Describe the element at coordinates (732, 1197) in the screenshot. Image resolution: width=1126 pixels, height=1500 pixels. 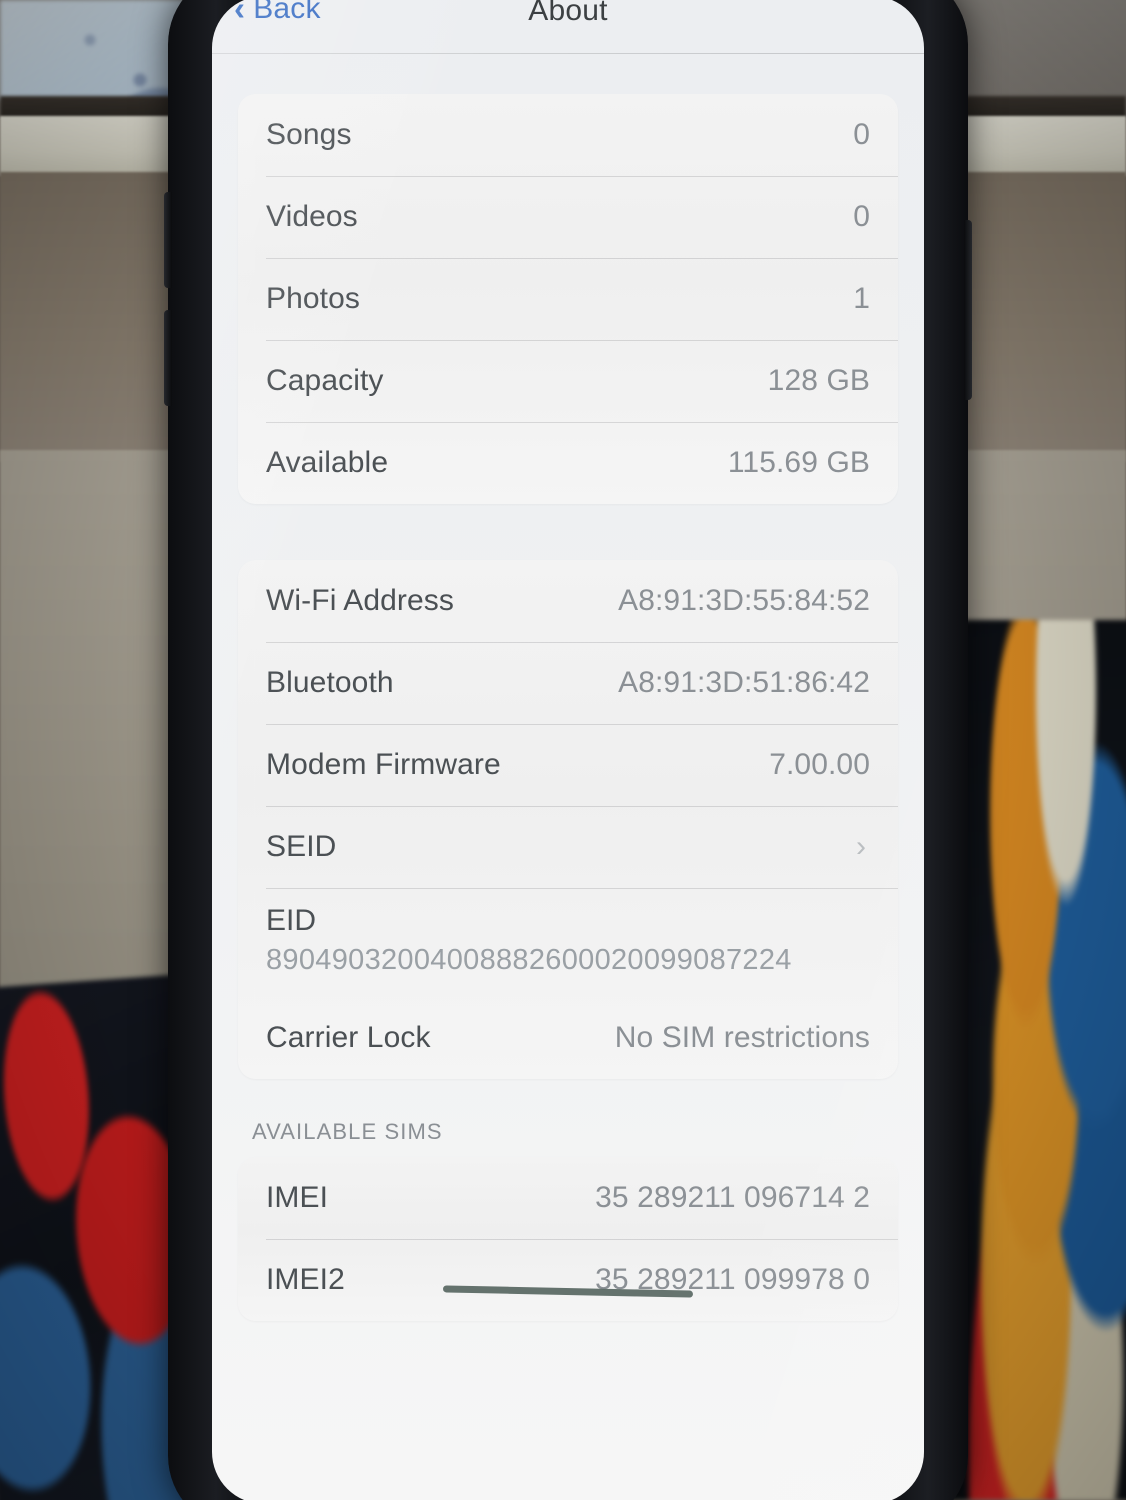
I see `row-value: 35 289211 096714 2` at that location.